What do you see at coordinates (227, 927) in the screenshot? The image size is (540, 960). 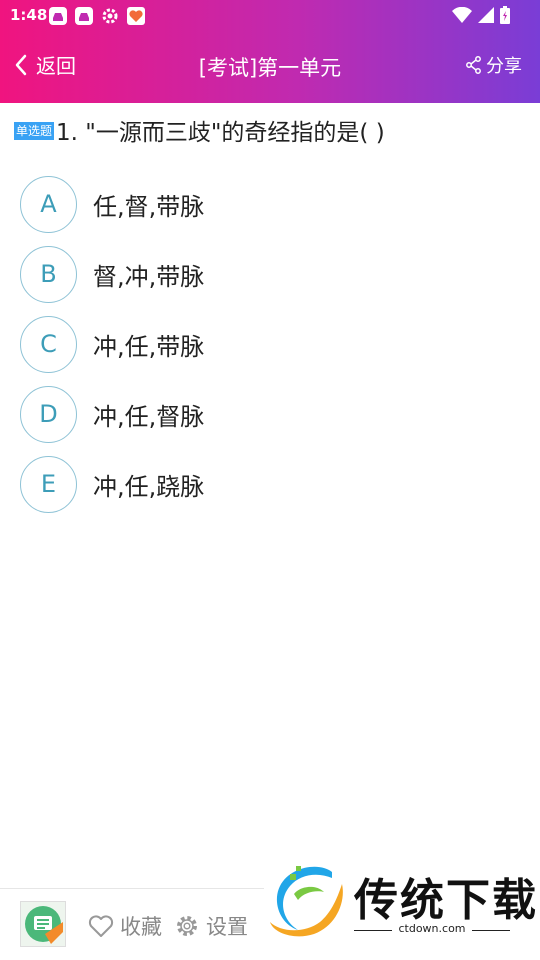 I see `settings-label: 设置` at bounding box center [227, 927].